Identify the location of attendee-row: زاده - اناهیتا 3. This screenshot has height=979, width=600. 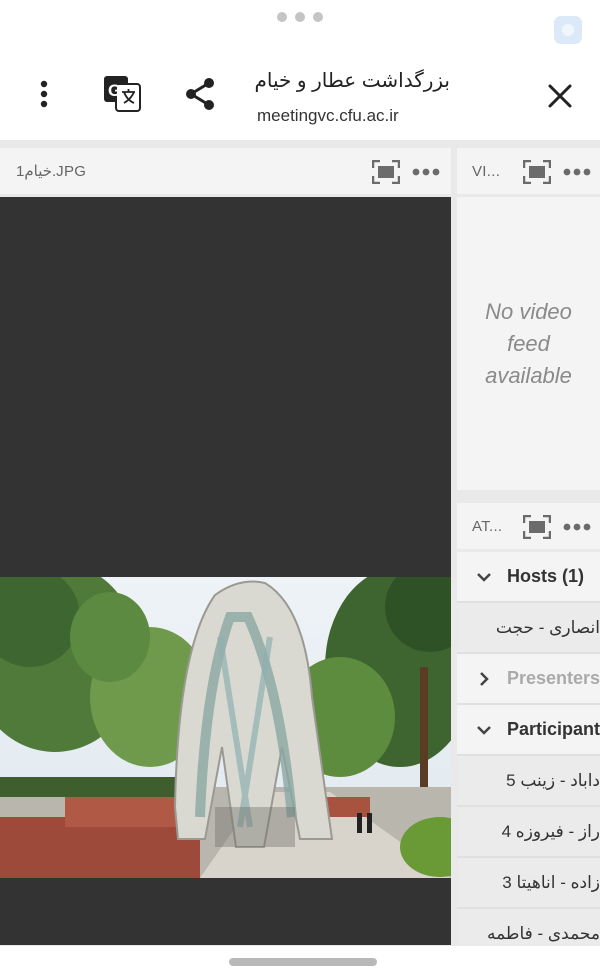
(528, 882).